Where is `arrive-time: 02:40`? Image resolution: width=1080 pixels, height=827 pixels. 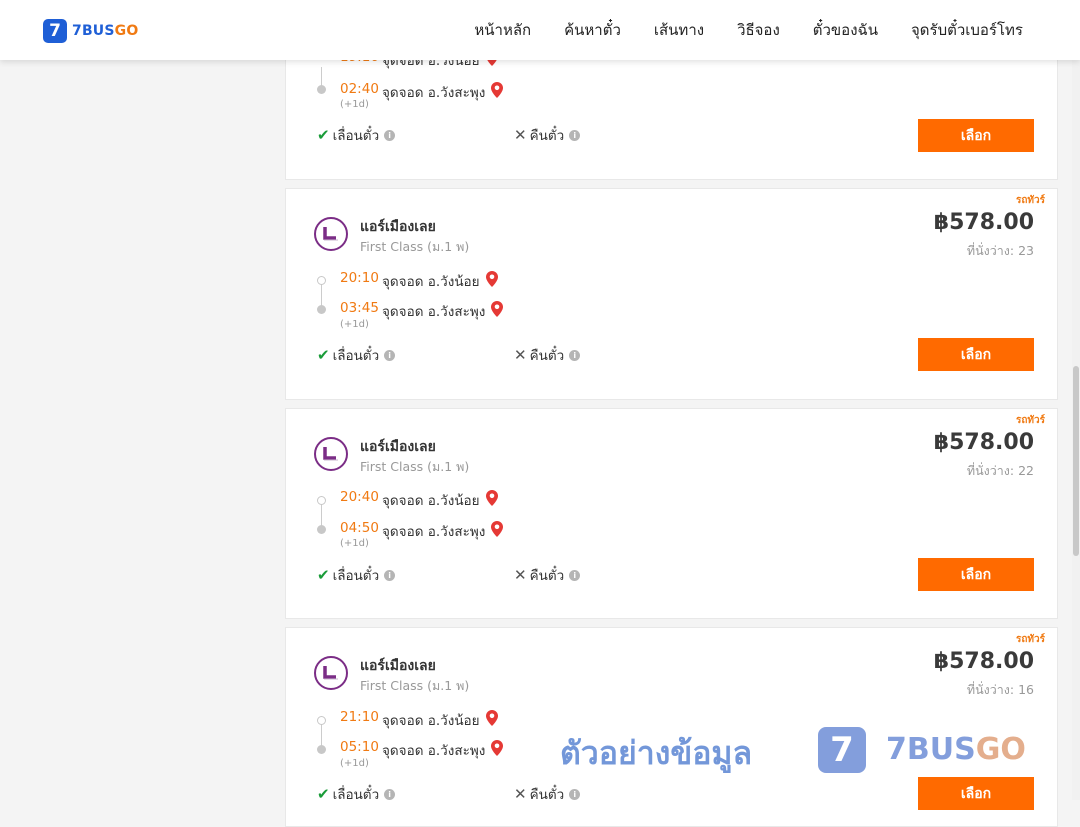 arrive-time: 02:40 is located at coordinates (359, 89).